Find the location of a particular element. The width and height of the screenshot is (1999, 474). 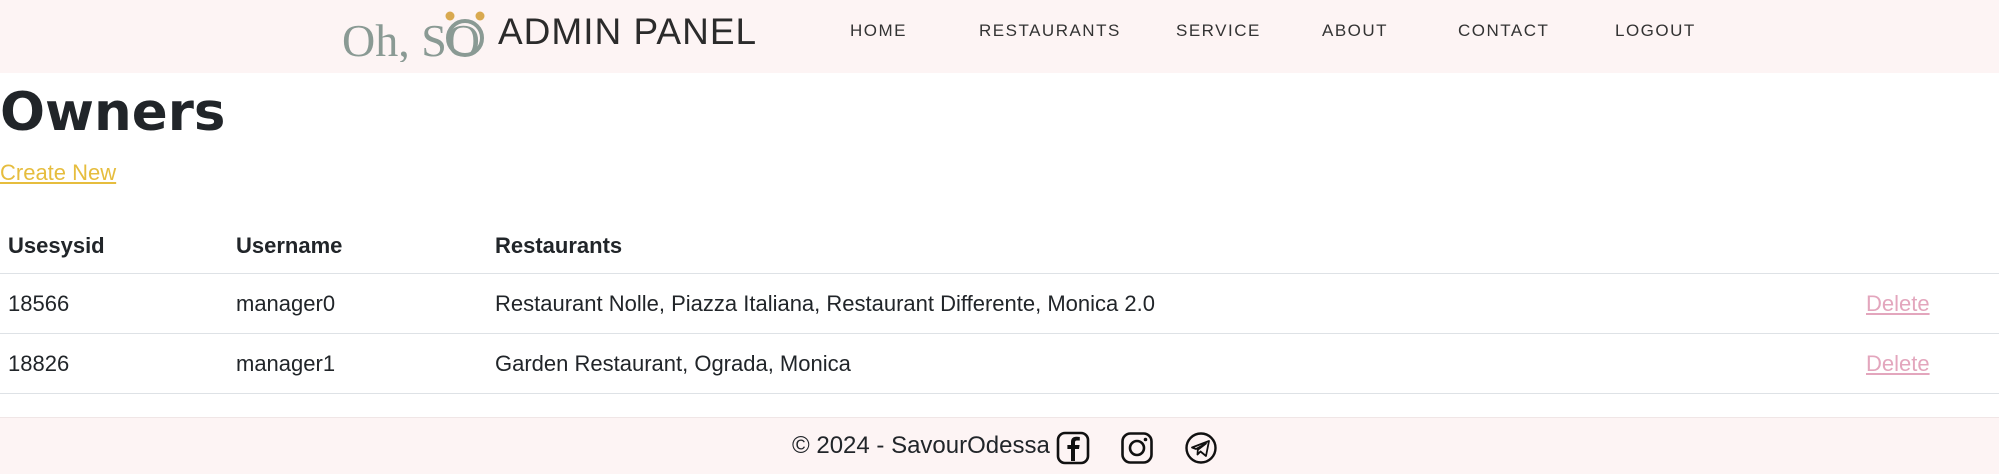

cell-username: manager0 is located at coordinates (357, 303).